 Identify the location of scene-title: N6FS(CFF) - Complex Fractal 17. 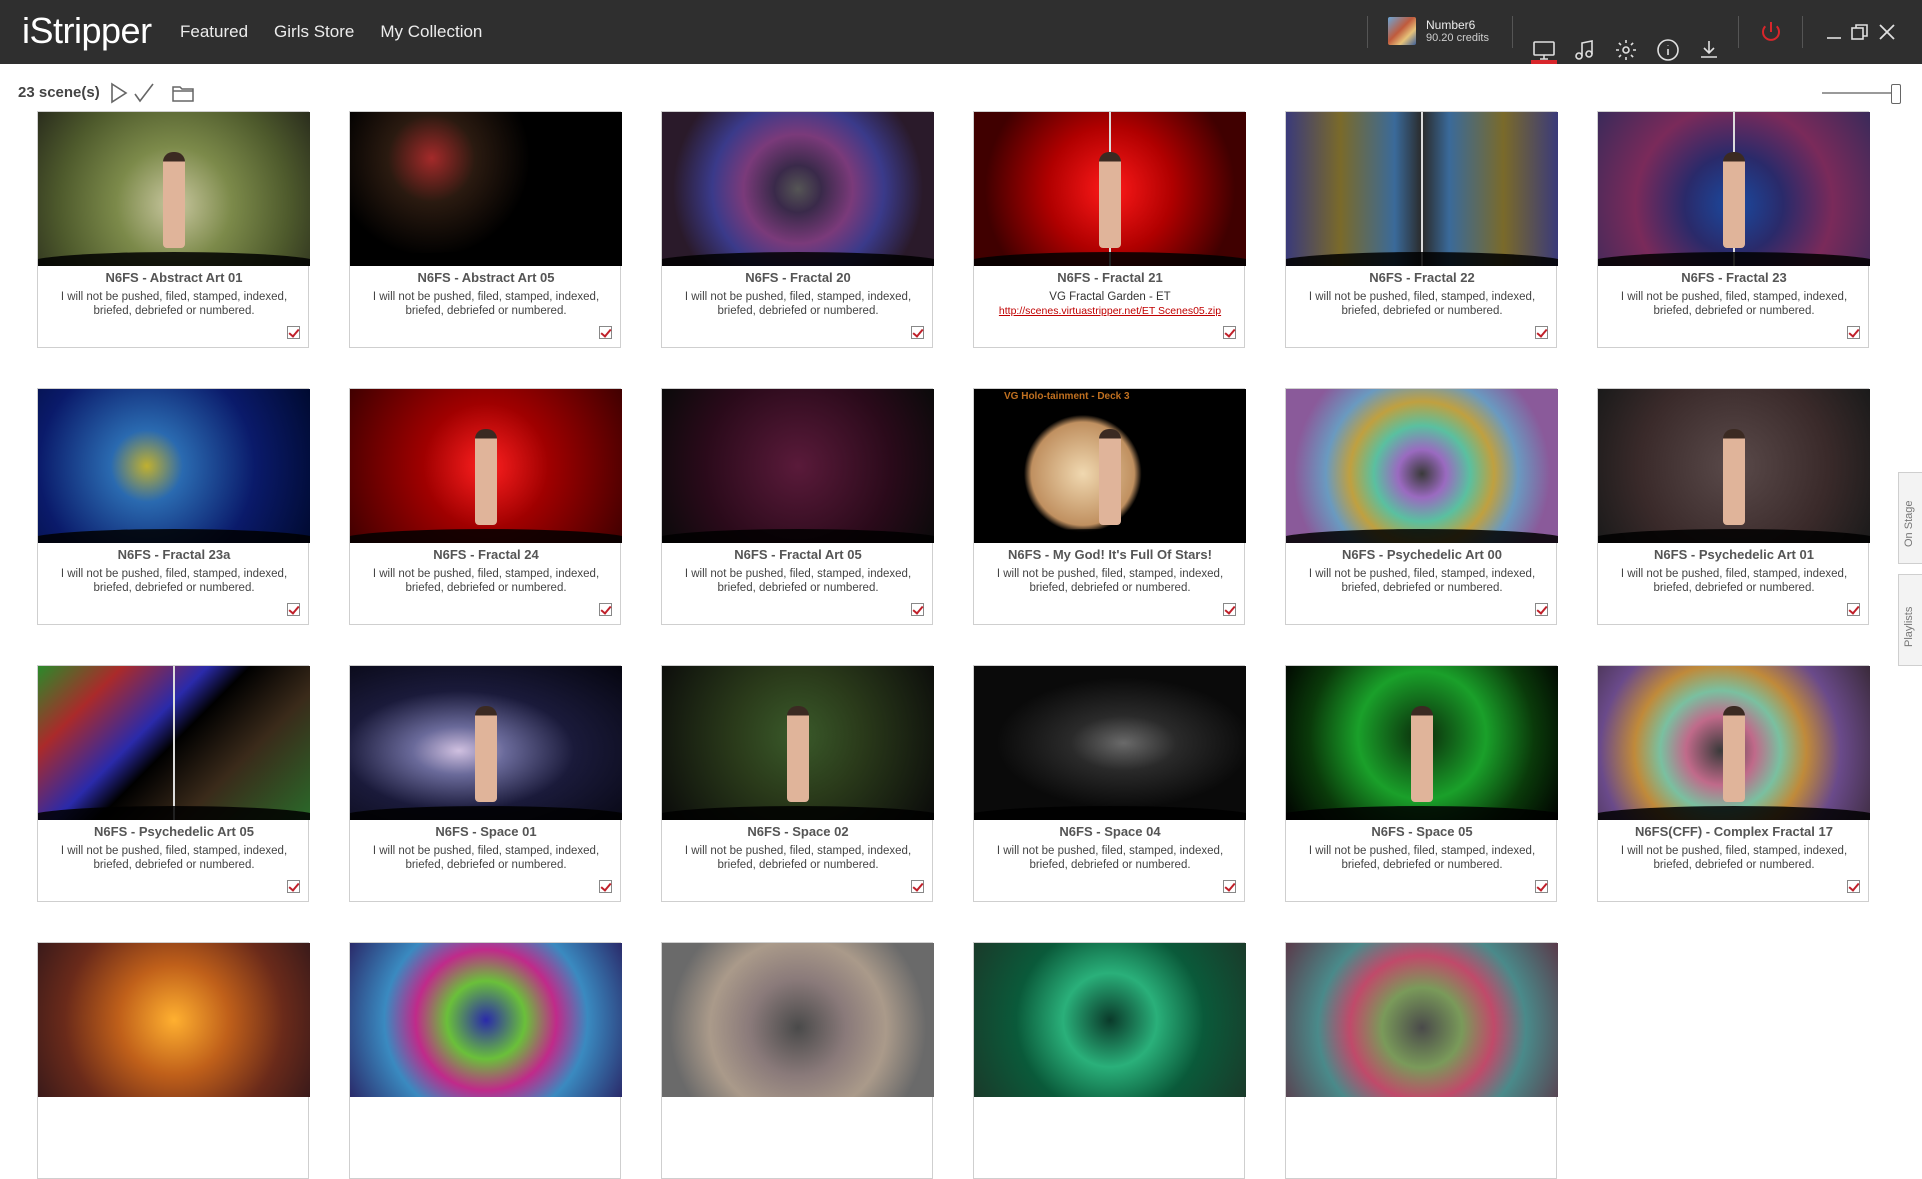
(1734, 831).